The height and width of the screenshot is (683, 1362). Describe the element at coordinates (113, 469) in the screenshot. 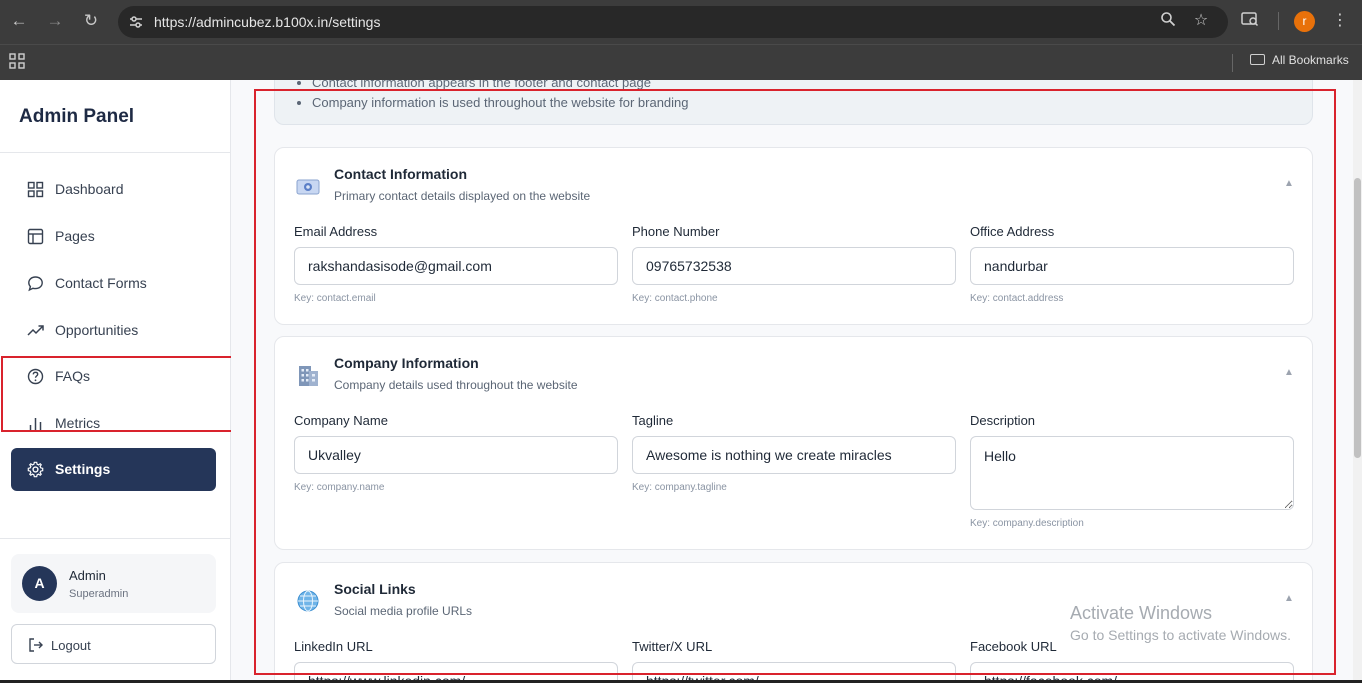

I see `sidebar-item-settings: Settings` at that location.